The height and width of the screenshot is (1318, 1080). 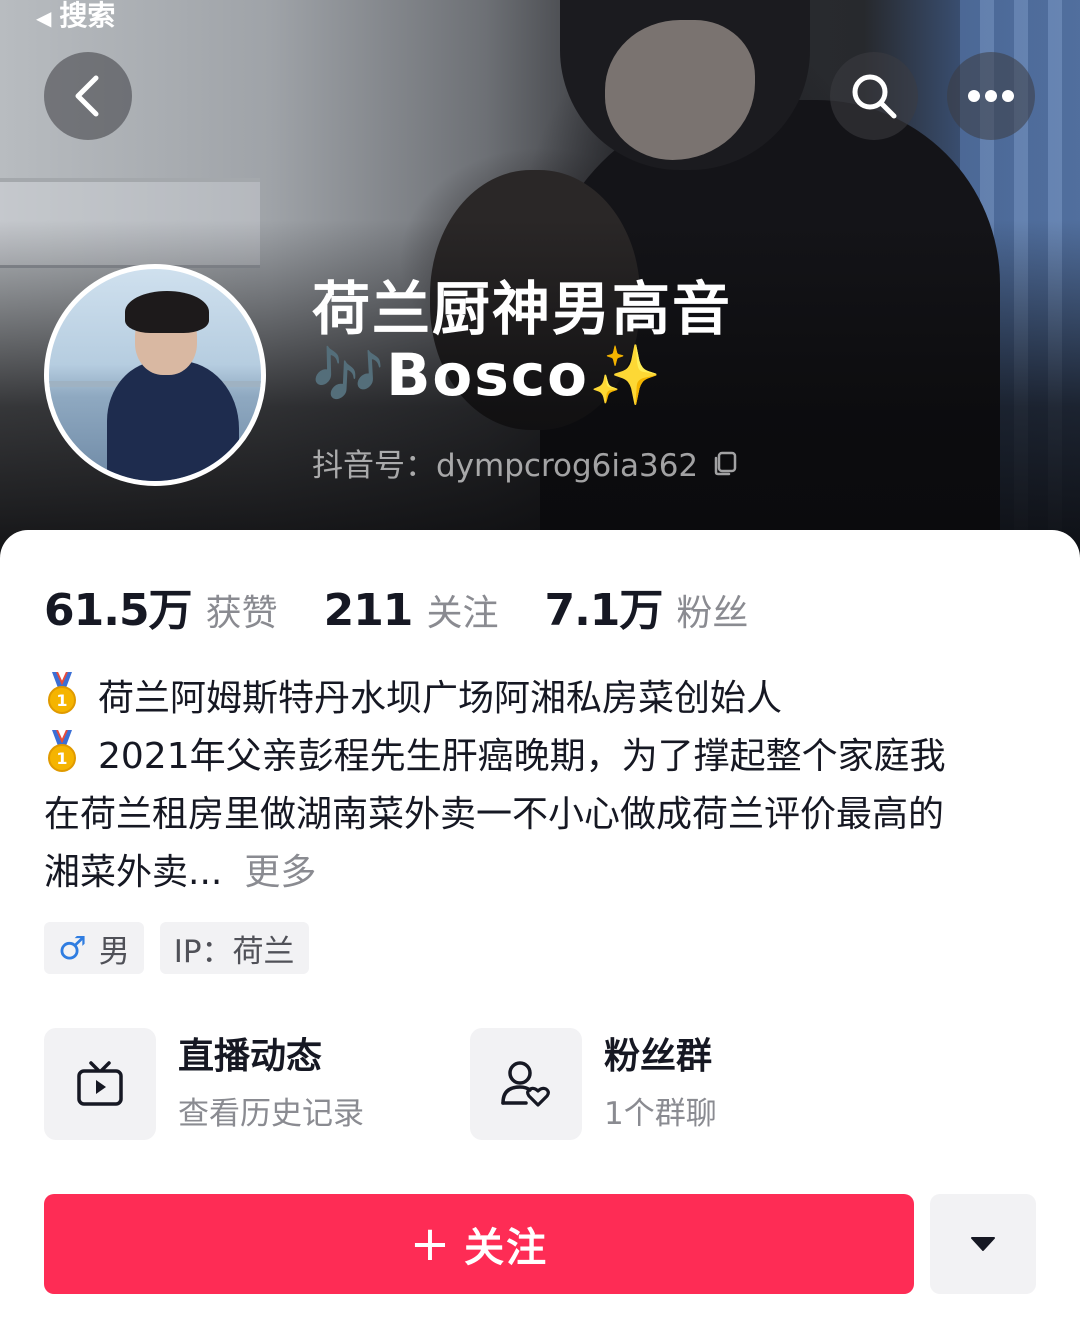 I want to click on user-heart-icon, so click(x=525, y=1084).